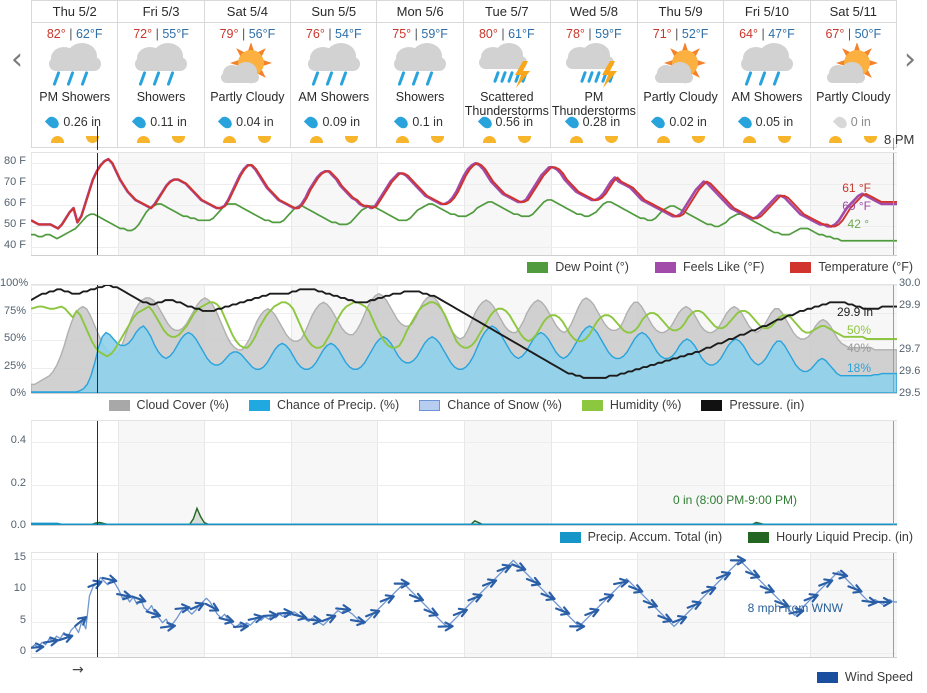 The width and height of the screenshot is (927, 693). I want to click on day-name: Fri 5/10, so click(767, 12).